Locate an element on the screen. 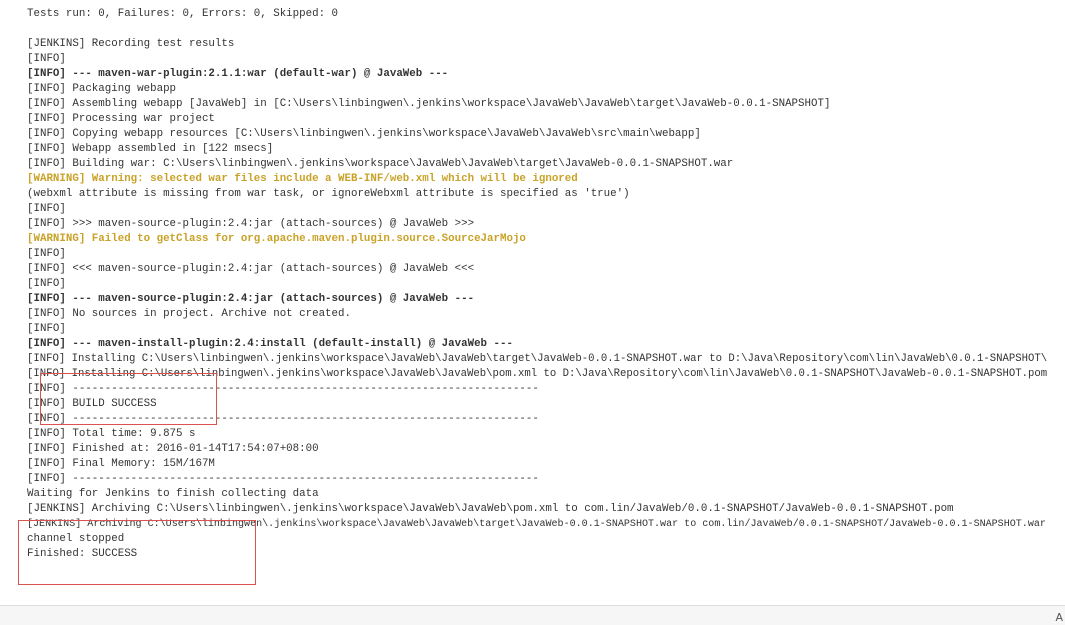 The height and width of the screenshot is (625, 1065). console-line: [INFO] Total time: 9.875 s is located at coordinates (111, 434).